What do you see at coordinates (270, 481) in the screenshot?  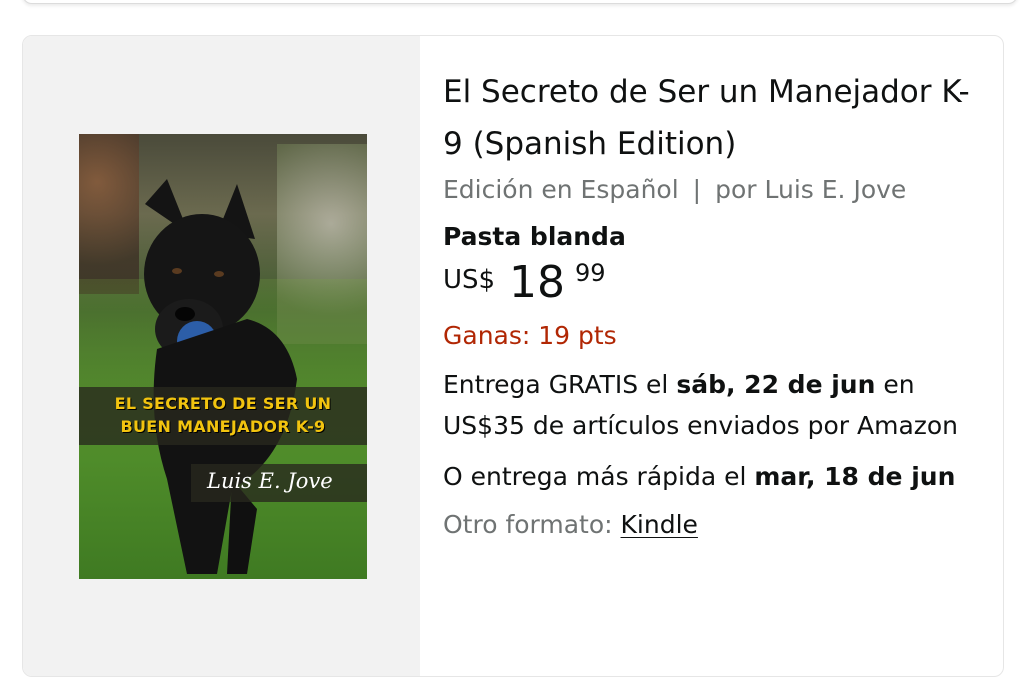 I see `cover-author-name: Luis E. Jove` at bounding box center [270, 481].